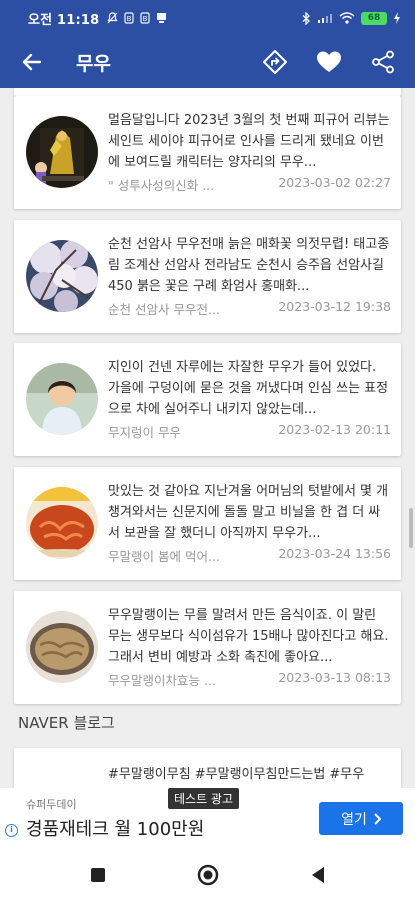 Image resolution: width=415 pixels, height=900 pixels. I want to click on status-time: 오전 11:18, so click(64, 20).